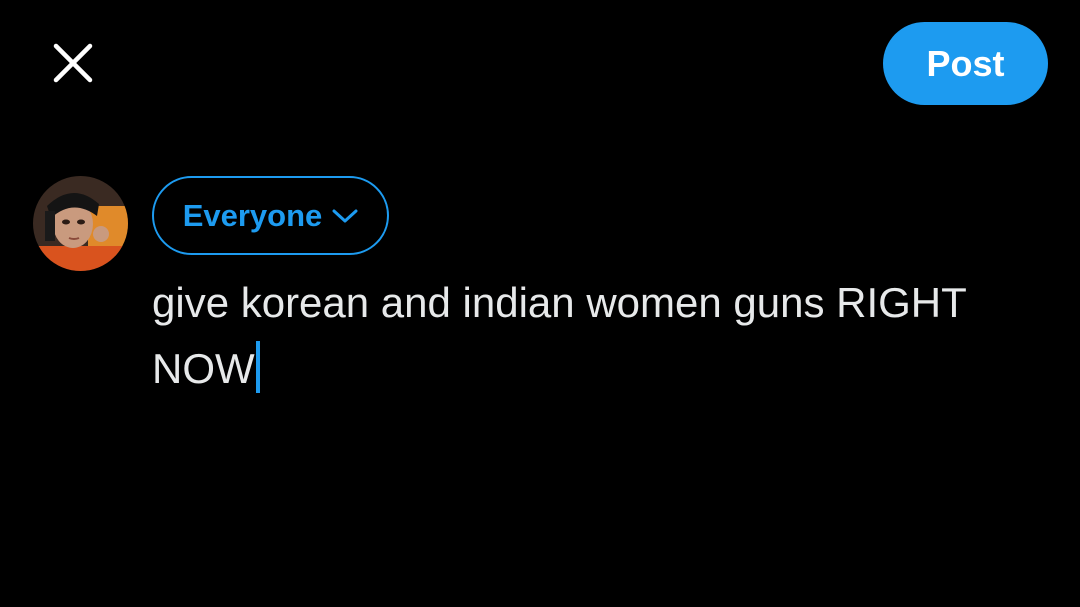 Image resolution: width=1080 pixels, height=607 pixels. I want to click on post-button: Post, so click(965, 63).